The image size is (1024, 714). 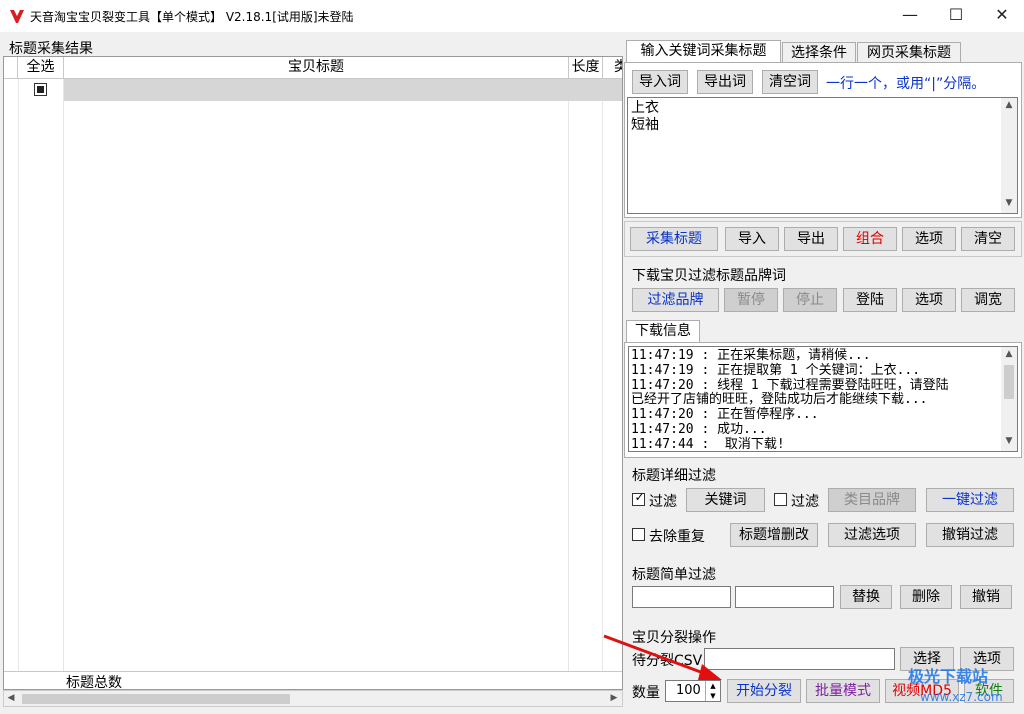 What do you see at coordinates (811, 239) in the screenshot?
I see `export-button: 导出` at bounding box center [811, 239].